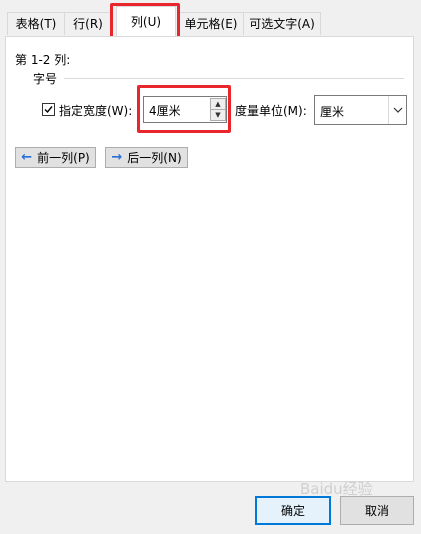 The height and width of the screenshot is (534, 421). I want to click on size-group-divider, so click(234, 78).